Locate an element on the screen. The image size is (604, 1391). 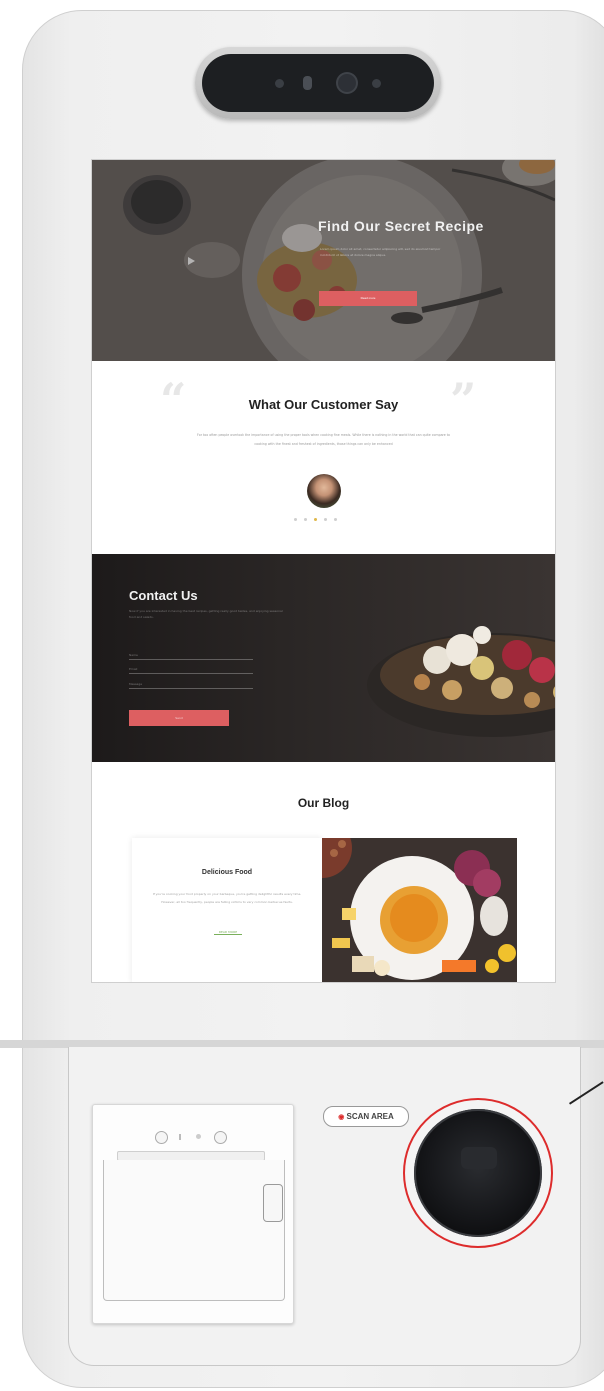
message-field: Message is located at coordinates (191, 684).